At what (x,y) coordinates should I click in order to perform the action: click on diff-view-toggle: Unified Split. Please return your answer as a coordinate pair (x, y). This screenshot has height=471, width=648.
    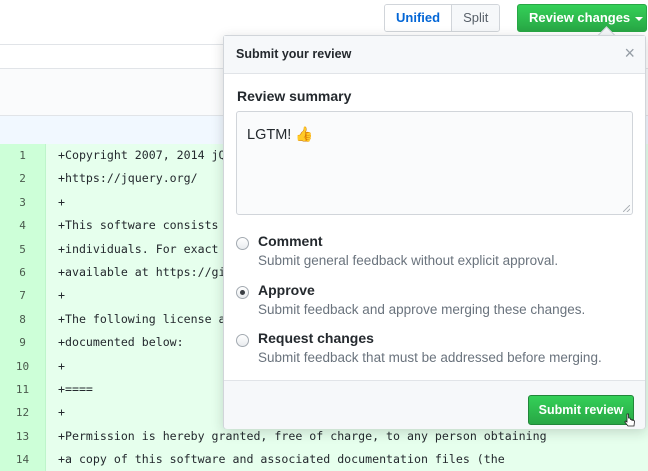
    Looking at the image, I should click on (442, 18).